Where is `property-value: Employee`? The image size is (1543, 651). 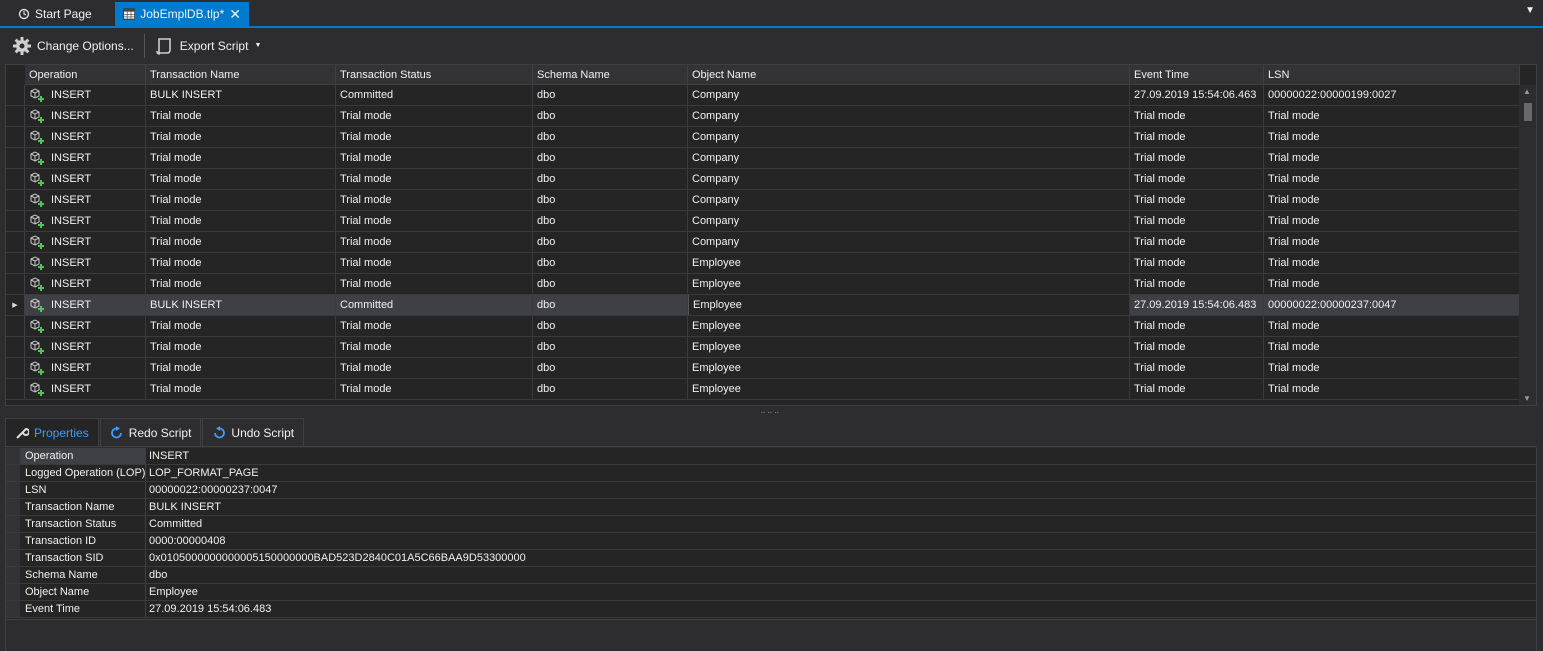
property-value: Employee is located at coordinates (841, 592).